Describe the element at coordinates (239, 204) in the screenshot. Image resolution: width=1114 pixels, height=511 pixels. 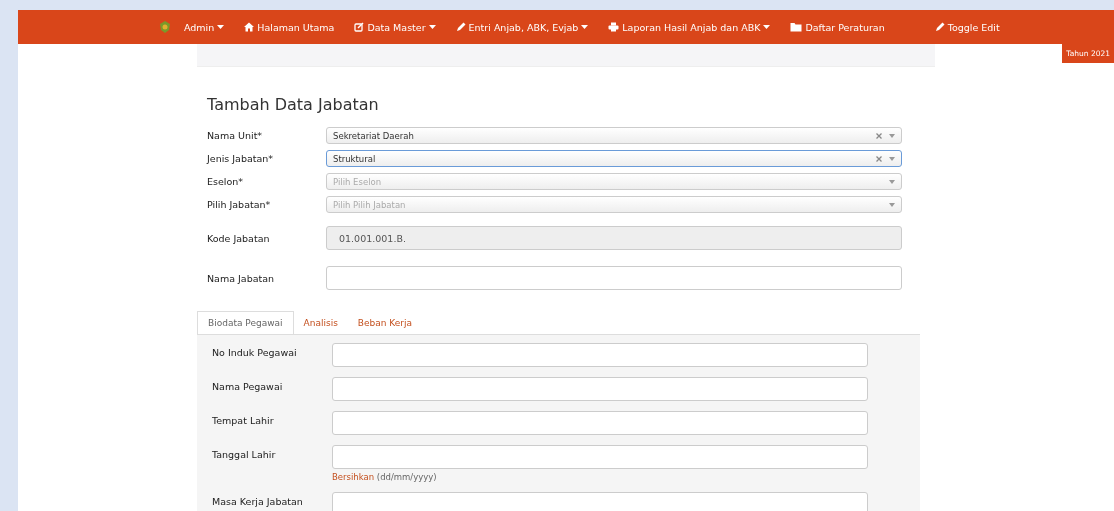
I see `field-label: Pilih Jabatan*` at that location.